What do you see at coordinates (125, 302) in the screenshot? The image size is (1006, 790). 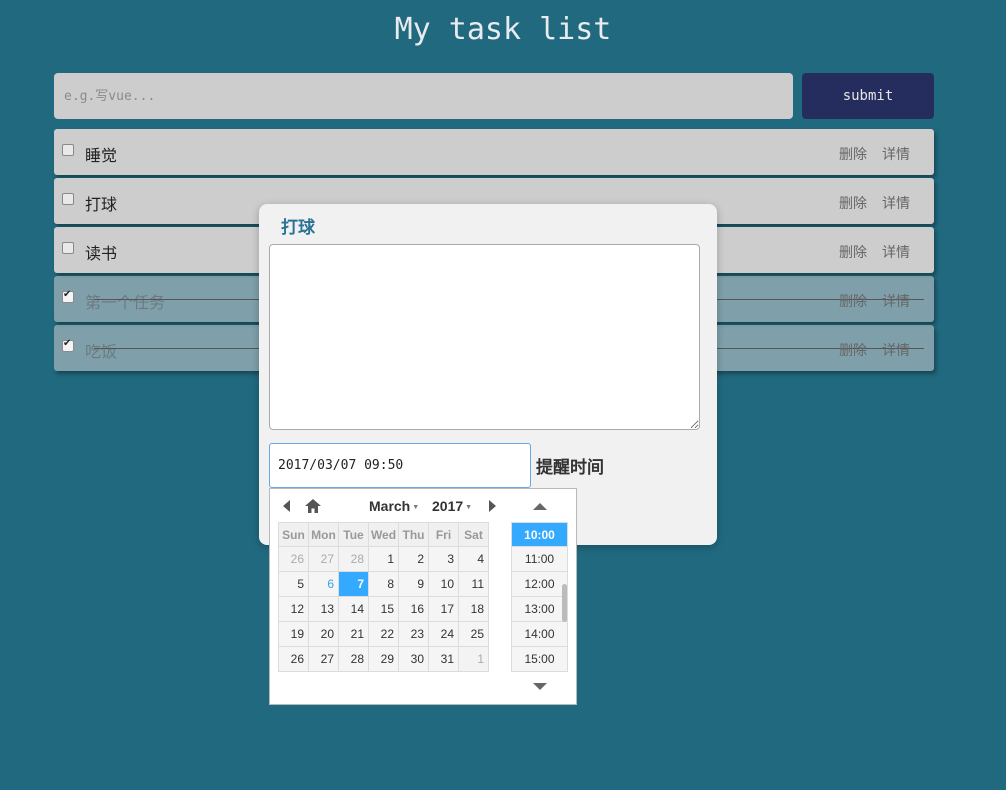 I see `task-name: 第一个任务` at bounding box center [125, 302].